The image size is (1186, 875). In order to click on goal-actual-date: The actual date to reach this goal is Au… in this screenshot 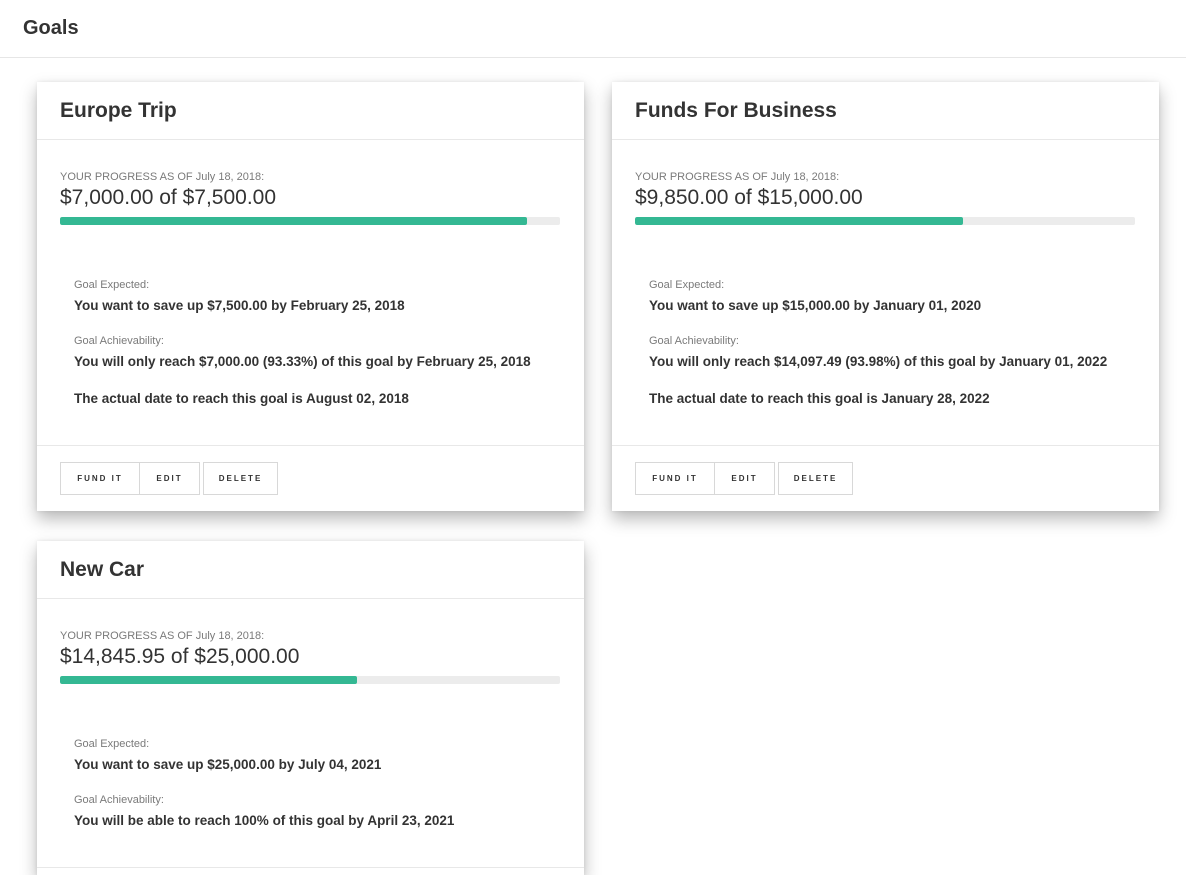, I will do `click(241, 398)`.